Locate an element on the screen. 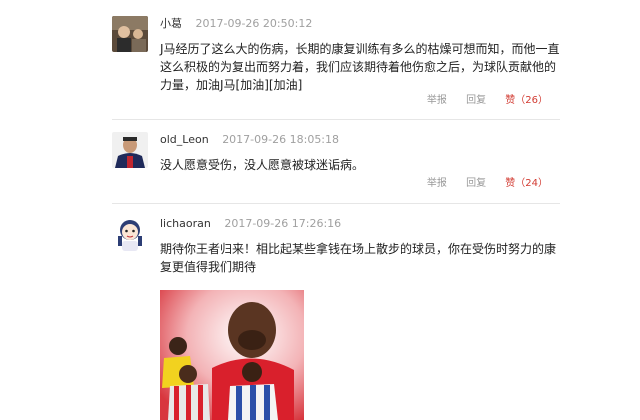 Image resolution: width=640 pixels, height=420 pixels. comment-image is located at coordinates (232, 355).